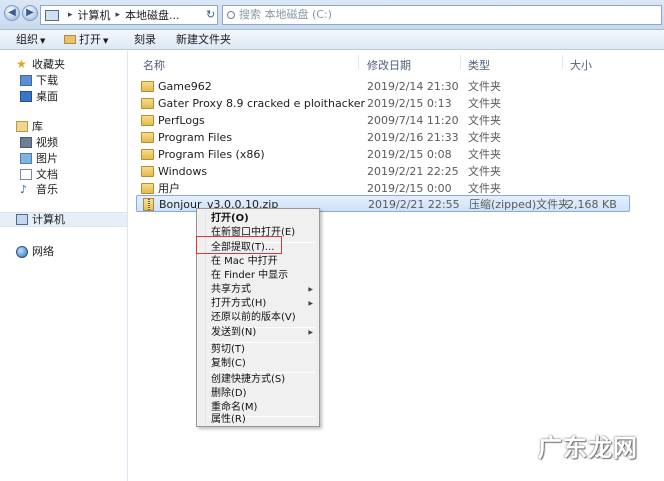 Image resolution: width=664 pixels, height=481 pixels. I want to click on file-row: Windows 2019/2/21 22:25 文件夹, so click(383, 171).